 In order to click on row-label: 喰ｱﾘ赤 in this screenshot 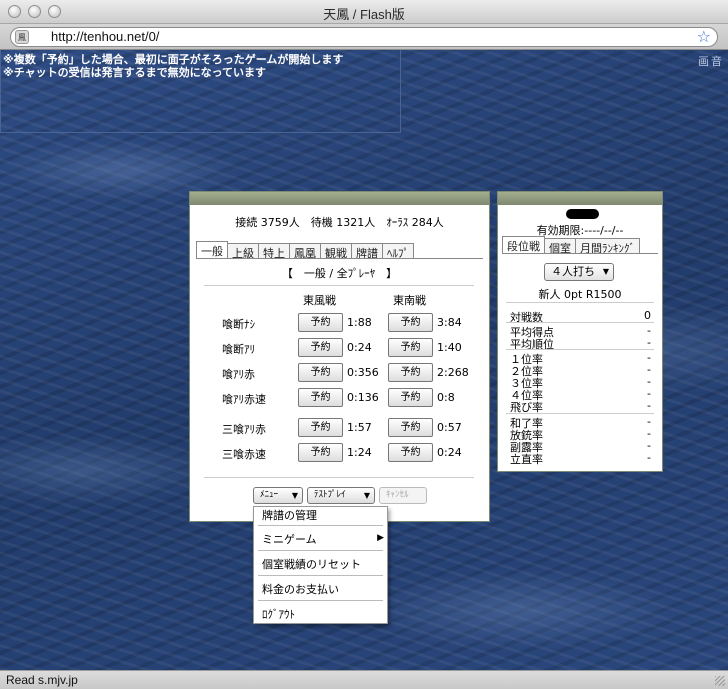, I will do `click(238, 374)`.